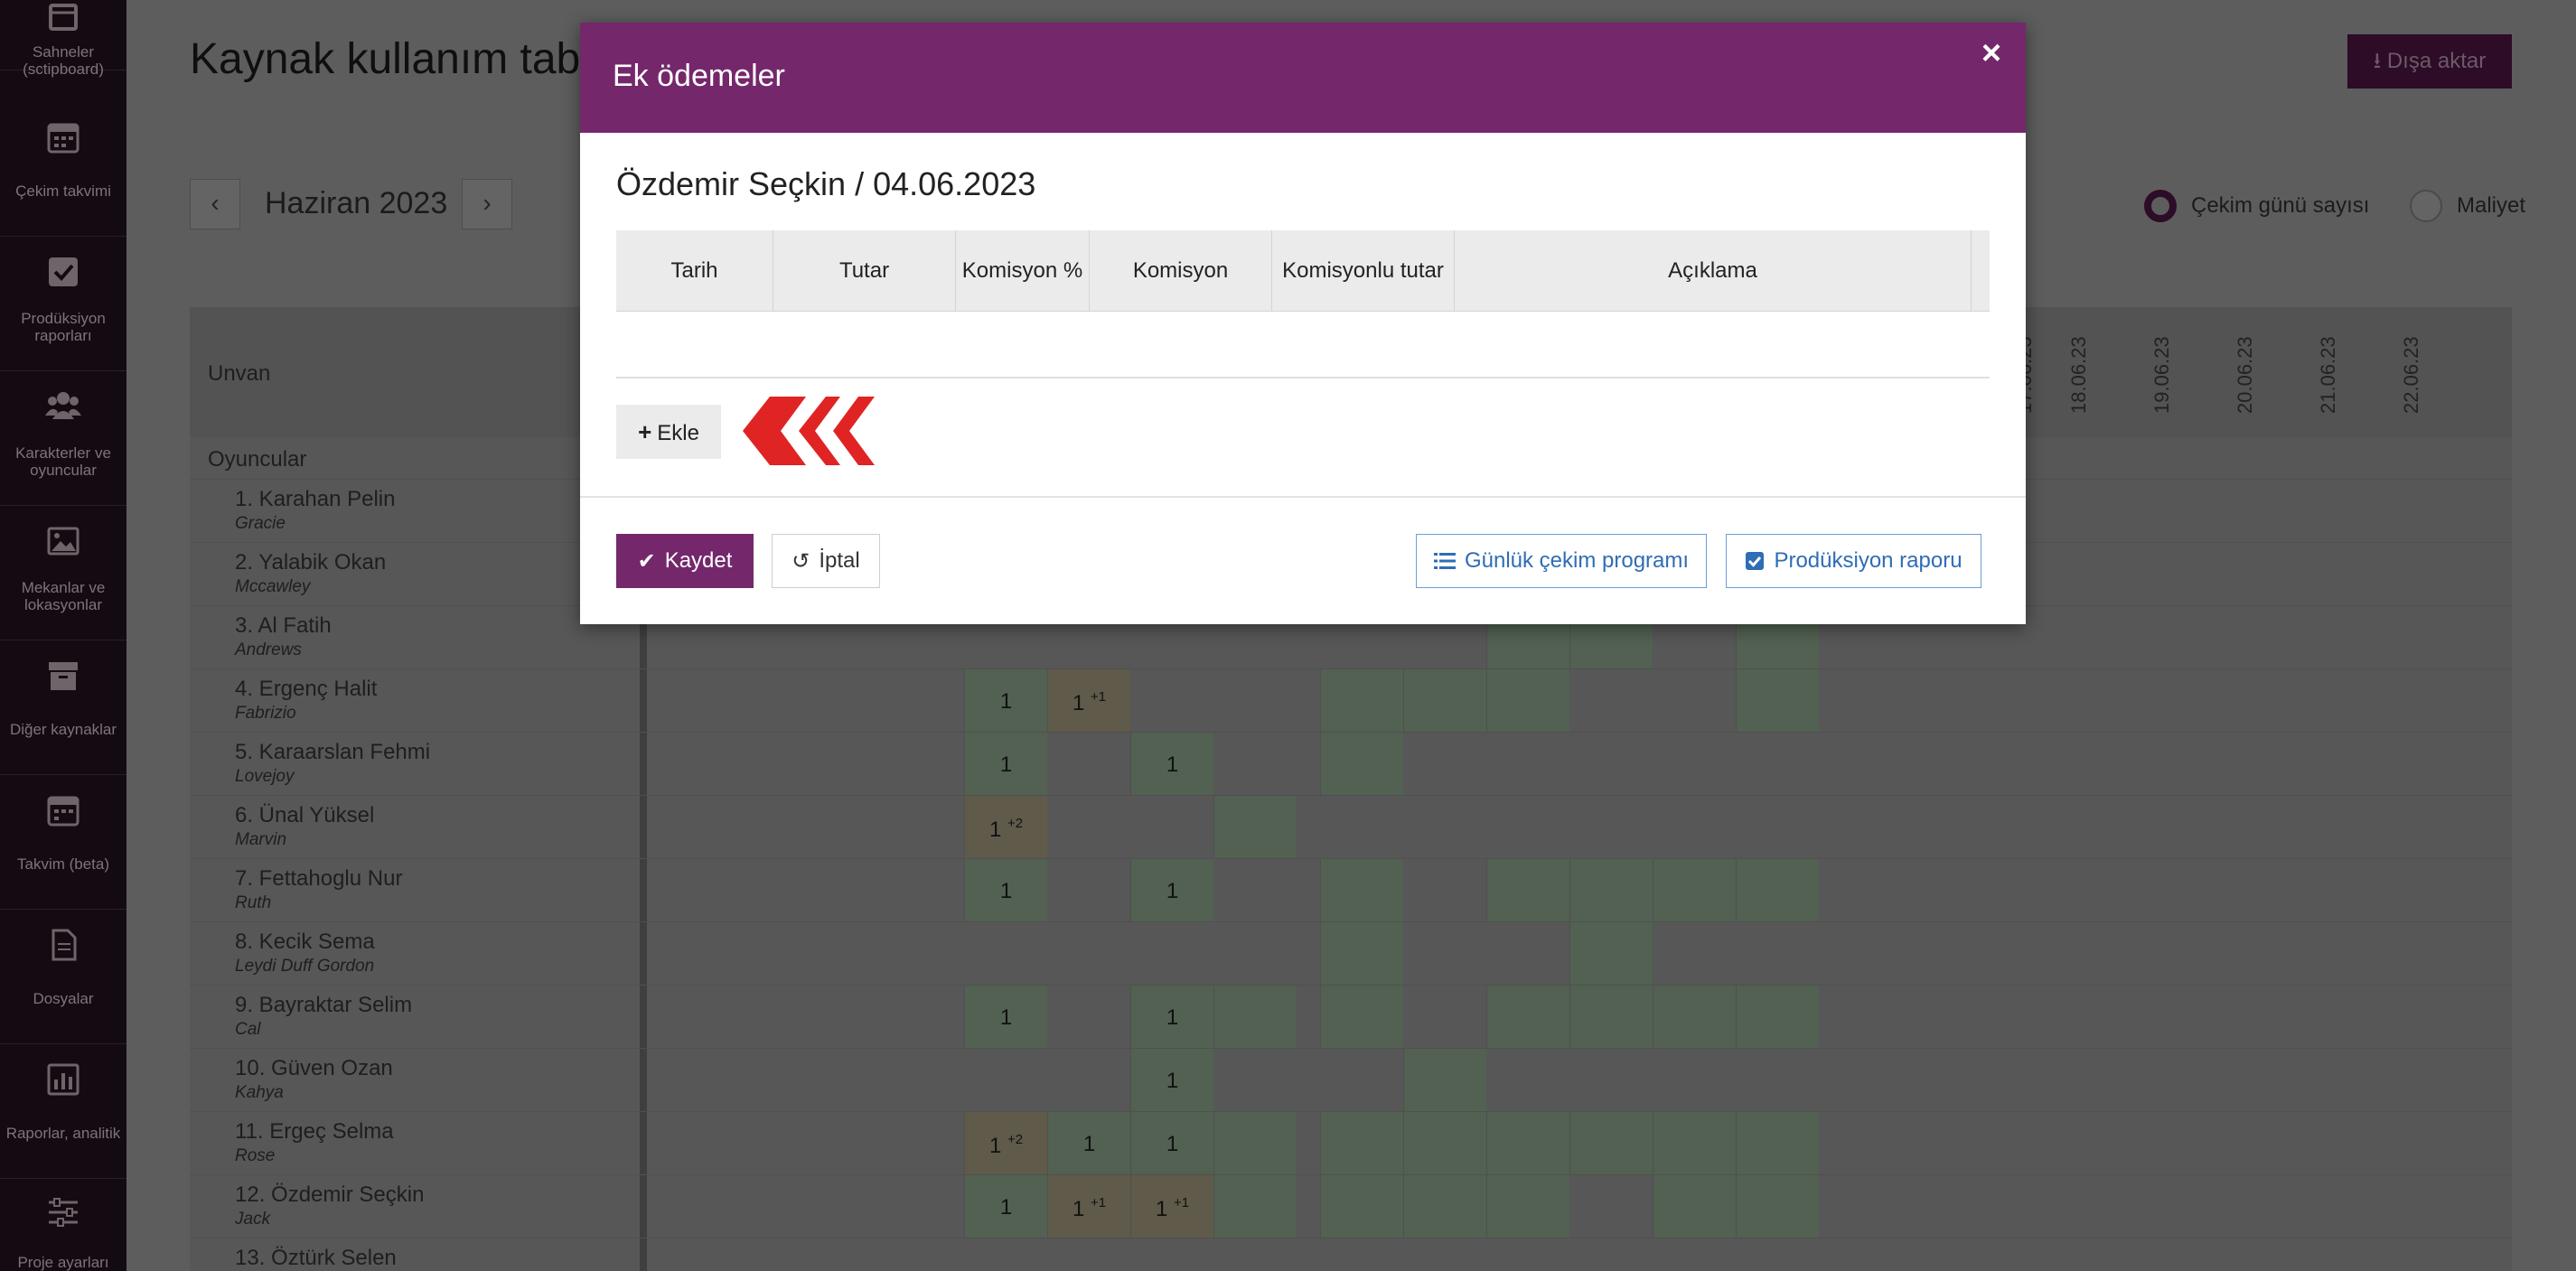 Image resolution: width=2576 pixels, height=1271 pixels. I want to click on sidebar-item-label: Sahneler (sctipboard), so click(63, 60).